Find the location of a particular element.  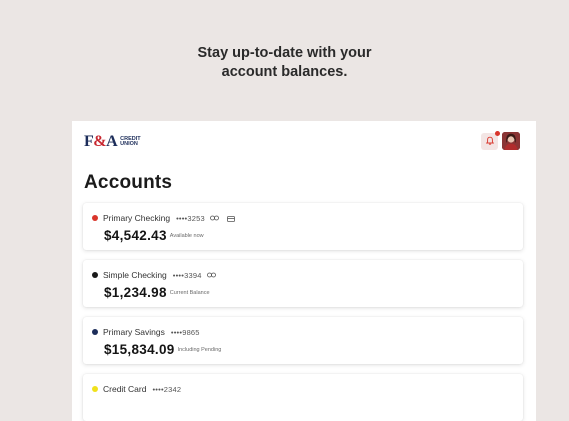

balance-note: Including Pending is located at coordinates (199, 350).